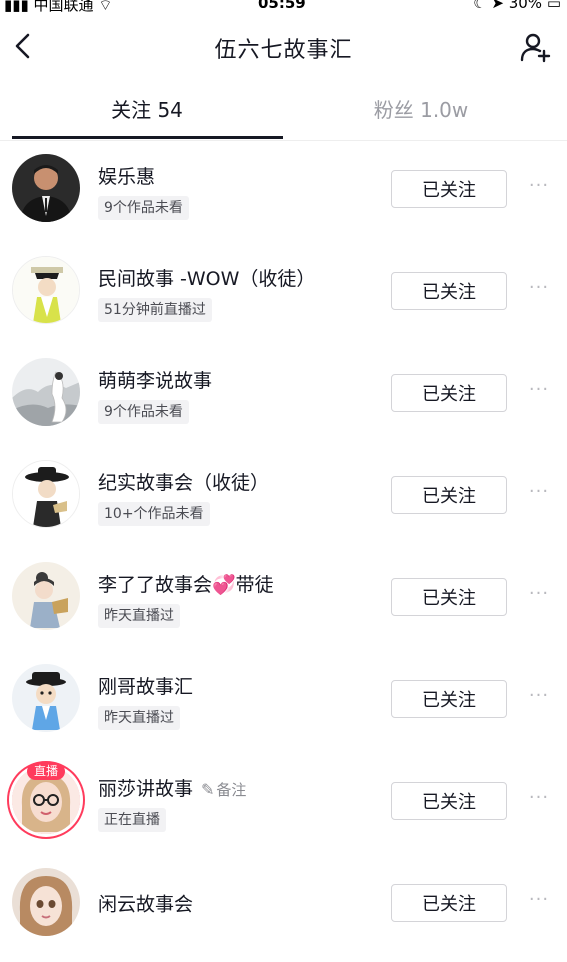 The width and height of the screenshot is (567, 962). What do you see at coordinates (283, 699) in the screenshot?
I see `list-item: 刚哥故事汇 昨天直播过 已关注 ···` at bounding box center [283, 699].